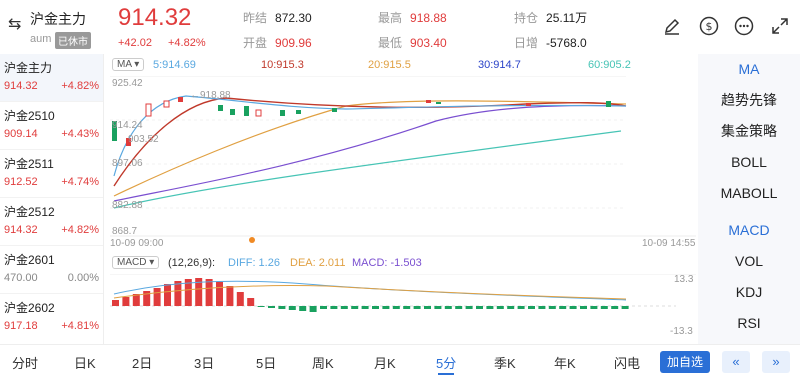  Describe the element at coordinates (550, 43) in the screenshot. I see `stat-oi-change: 日增 -5768.0` at that location.